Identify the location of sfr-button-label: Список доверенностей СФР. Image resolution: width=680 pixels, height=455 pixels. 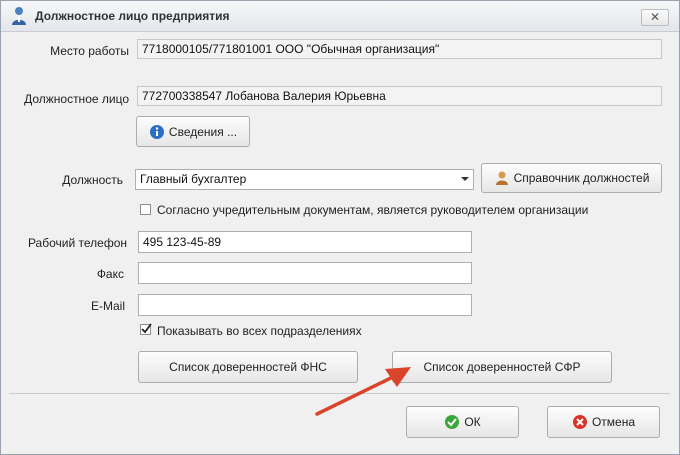
(502, 367).